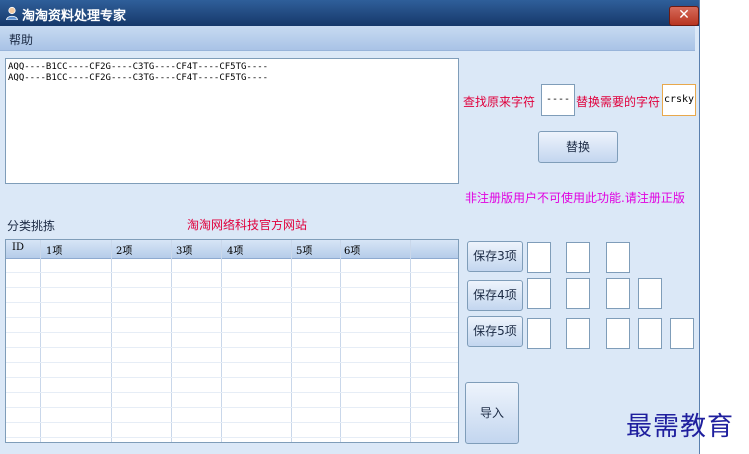 Image resolution: width=749 pixels, height=454 pixels. I want to click on column-header-1: 1项, so click(54, 249).